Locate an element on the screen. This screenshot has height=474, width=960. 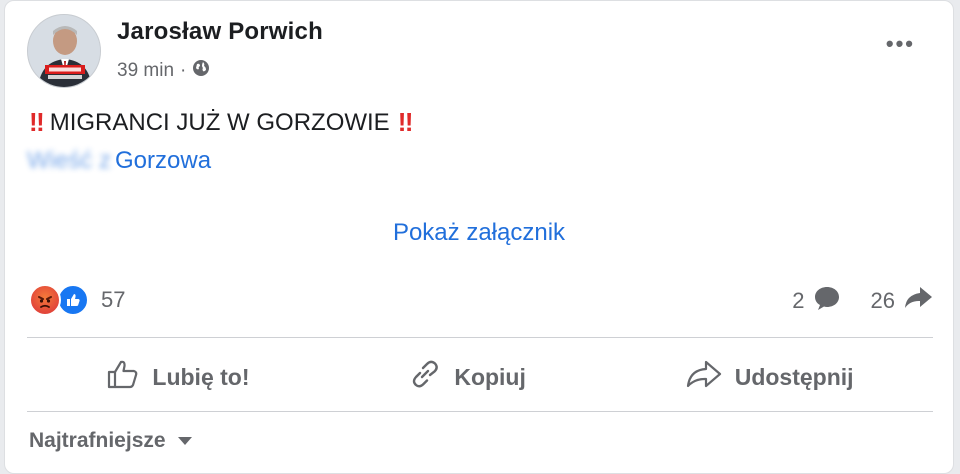
share-arrow-icon is located at coordinates (918, 301).